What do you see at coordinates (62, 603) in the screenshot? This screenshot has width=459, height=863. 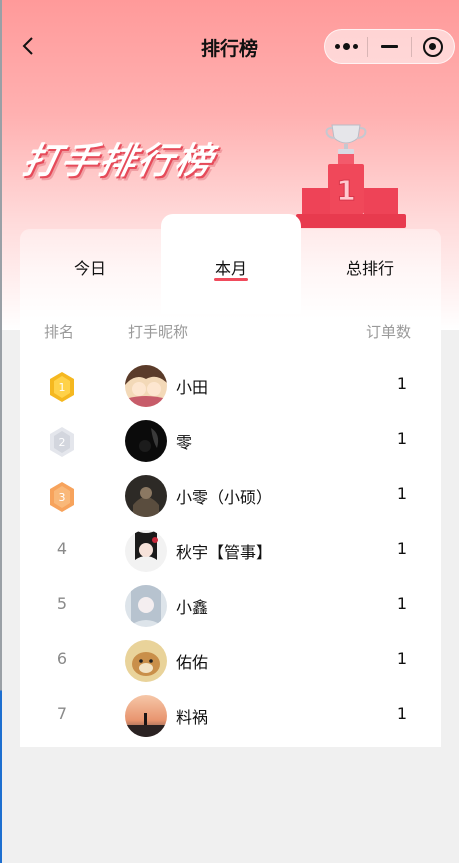 I see `rank-number: 5` at bounding box center [62, 603].